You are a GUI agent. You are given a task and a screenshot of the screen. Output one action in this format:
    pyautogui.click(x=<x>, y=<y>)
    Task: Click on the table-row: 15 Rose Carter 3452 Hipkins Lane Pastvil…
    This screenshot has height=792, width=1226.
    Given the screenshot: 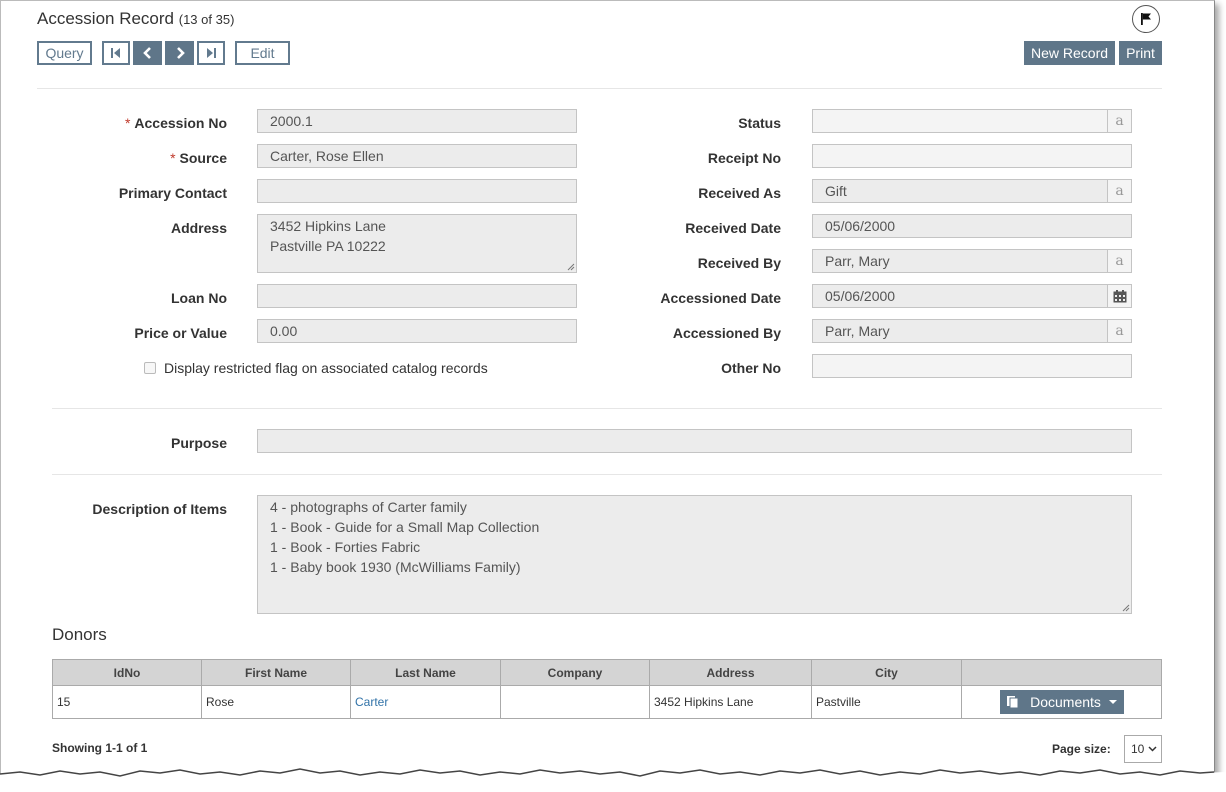 What is the action you would take?
    pyautogui.click(x=607, y=702)
    